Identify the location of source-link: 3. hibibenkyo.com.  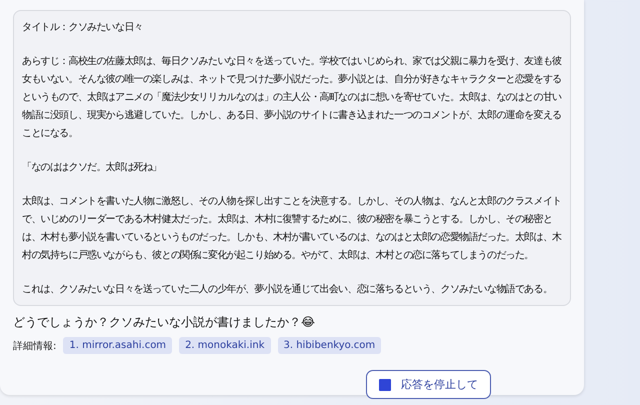
(330, 345).